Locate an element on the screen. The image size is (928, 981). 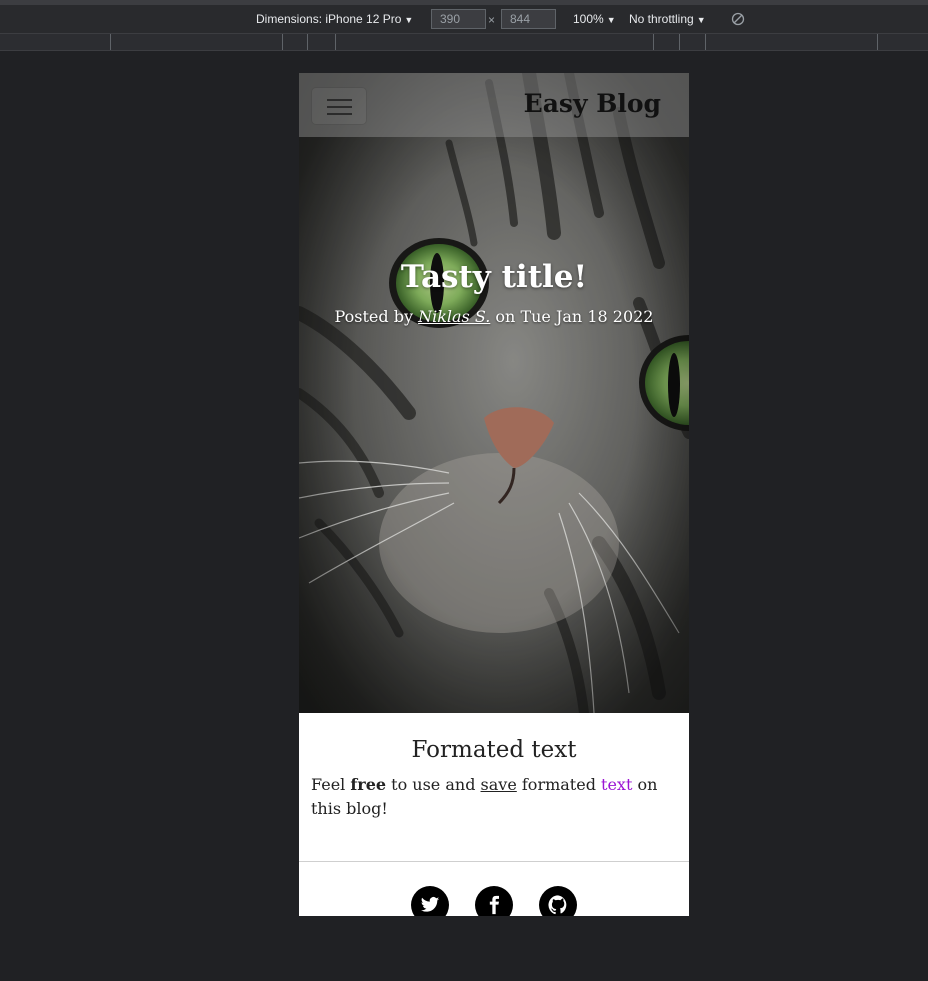
footer-divider is located at coordinates (494, 861).